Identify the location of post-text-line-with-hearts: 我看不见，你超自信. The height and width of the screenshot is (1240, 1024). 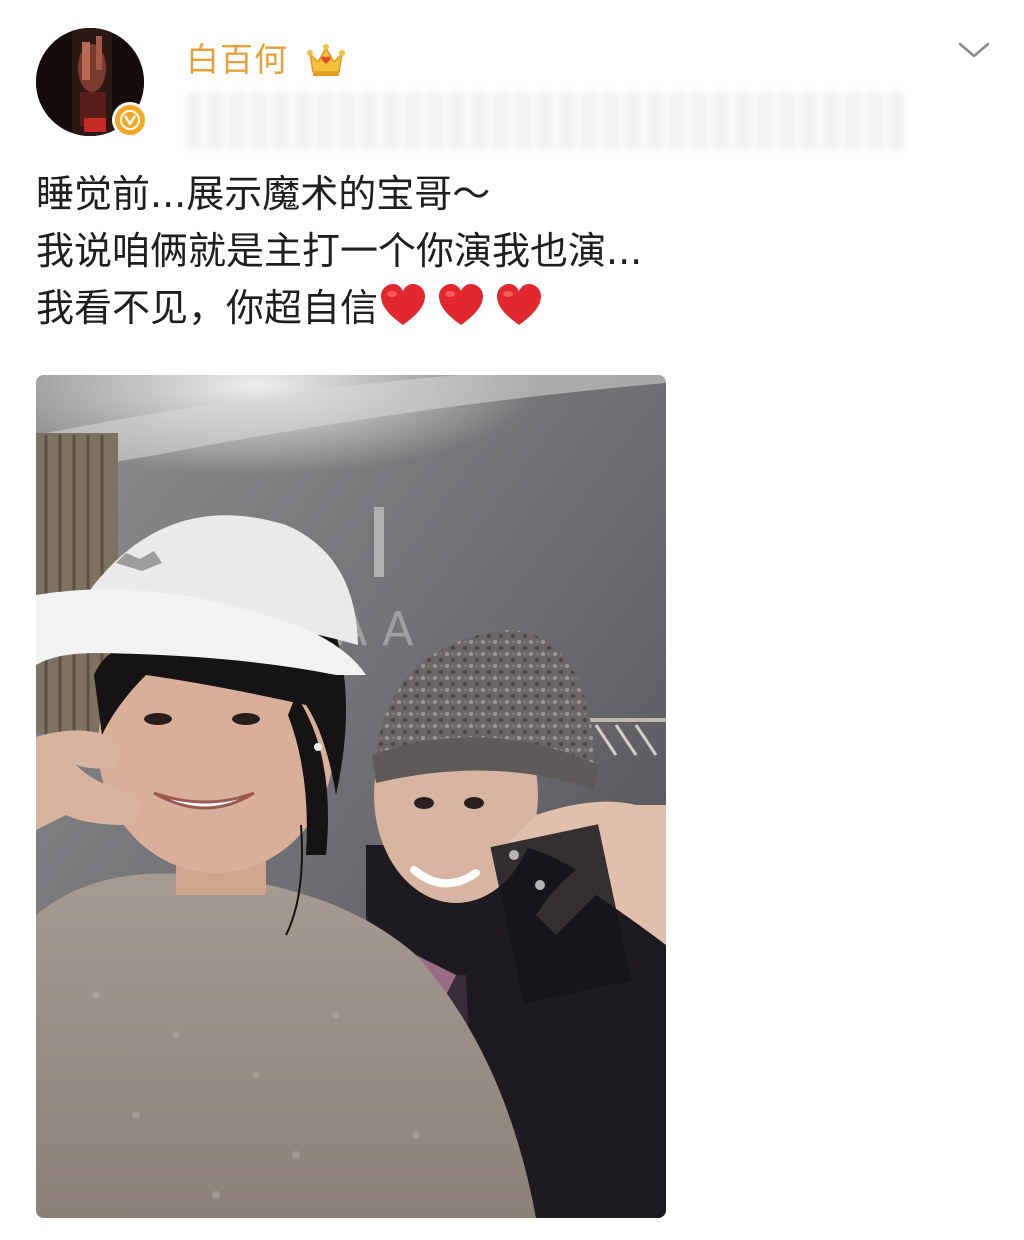
(506, 308).